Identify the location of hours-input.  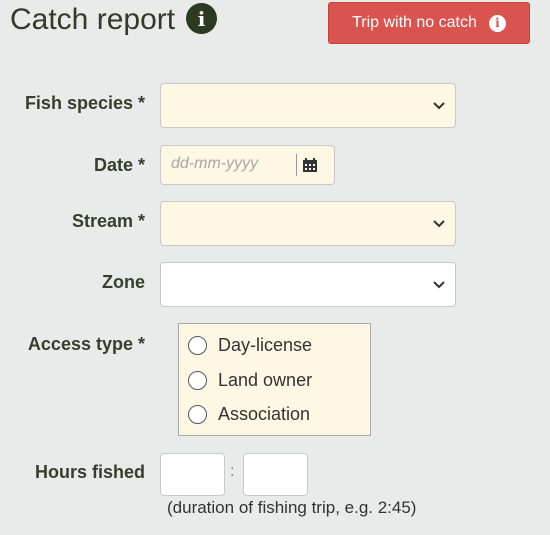
(192, 474).